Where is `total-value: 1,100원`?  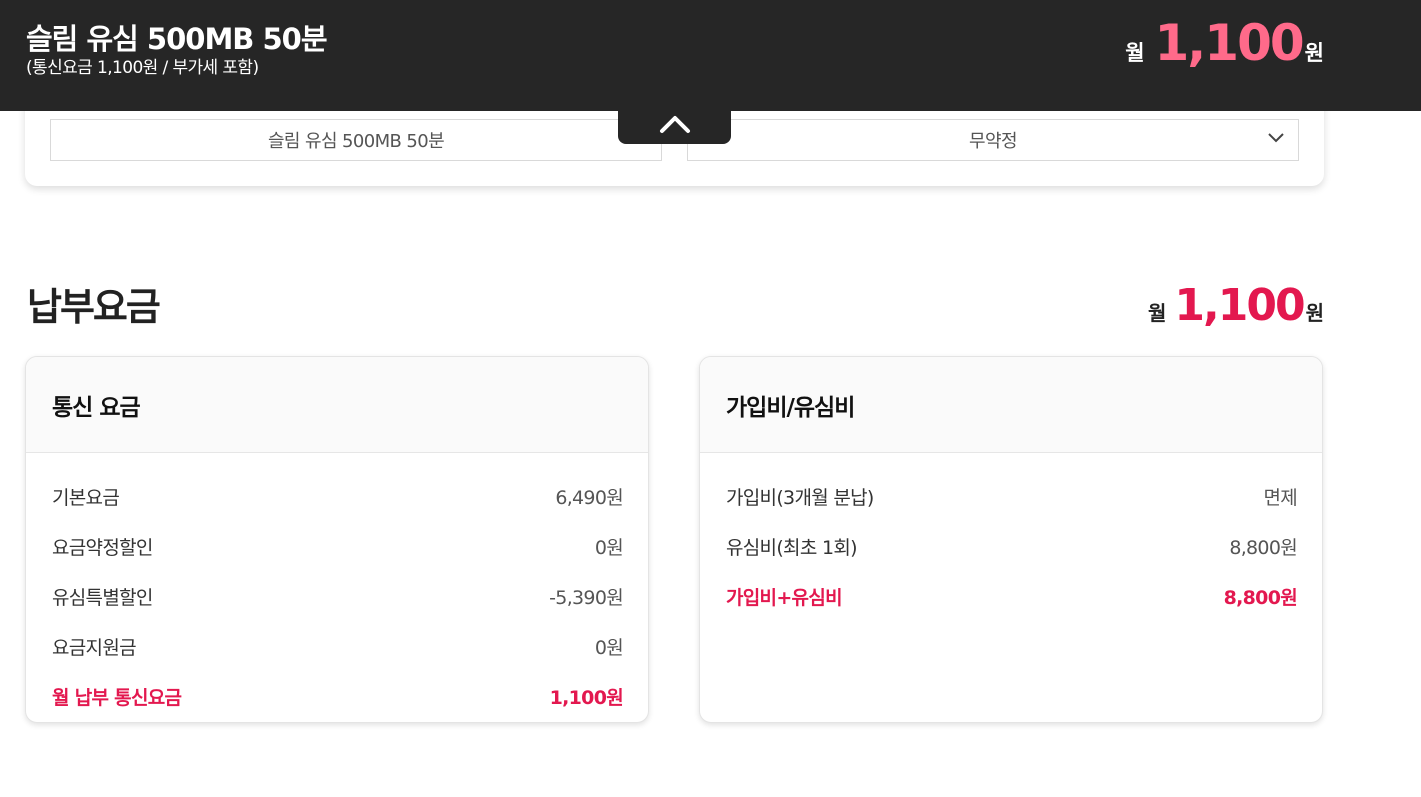
total-value: 1,100원 is located at coordinates (586, 697).